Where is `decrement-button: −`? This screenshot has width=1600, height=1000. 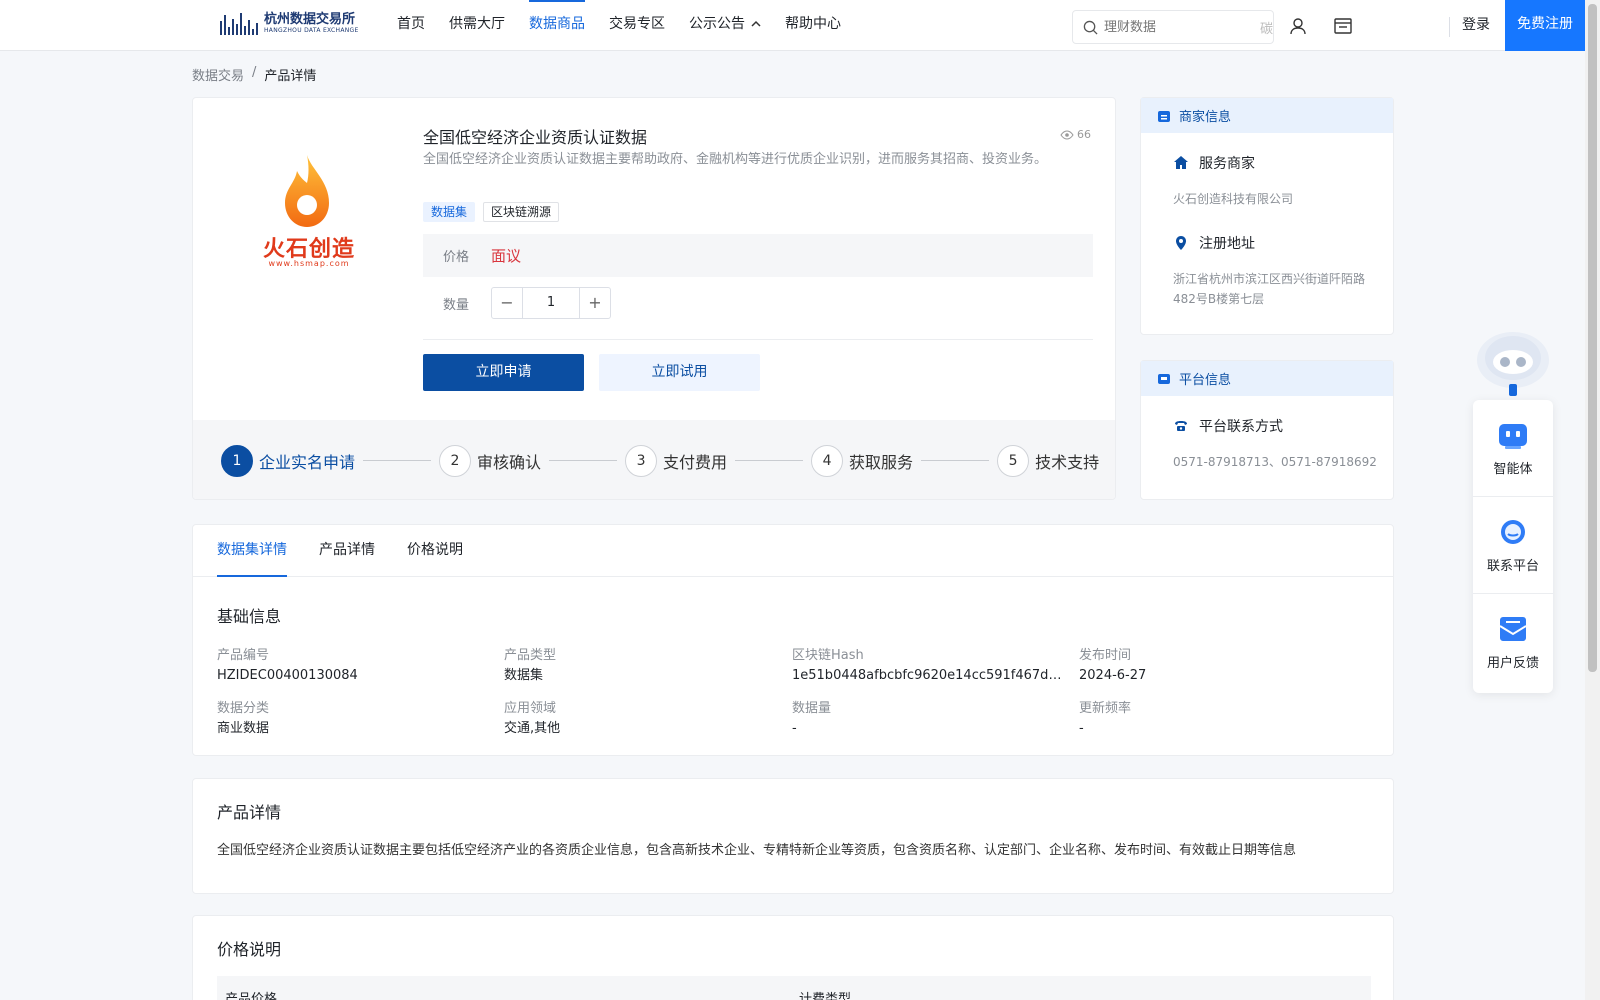 decrement-button: − is located at coordinates (507, 303).